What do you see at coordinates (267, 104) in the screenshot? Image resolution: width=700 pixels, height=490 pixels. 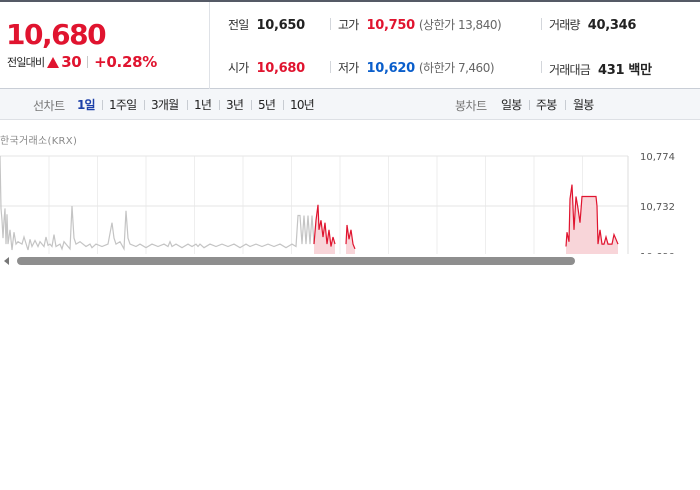 I see `period-5y-tab: 5년` at bounding box center [267, 104].